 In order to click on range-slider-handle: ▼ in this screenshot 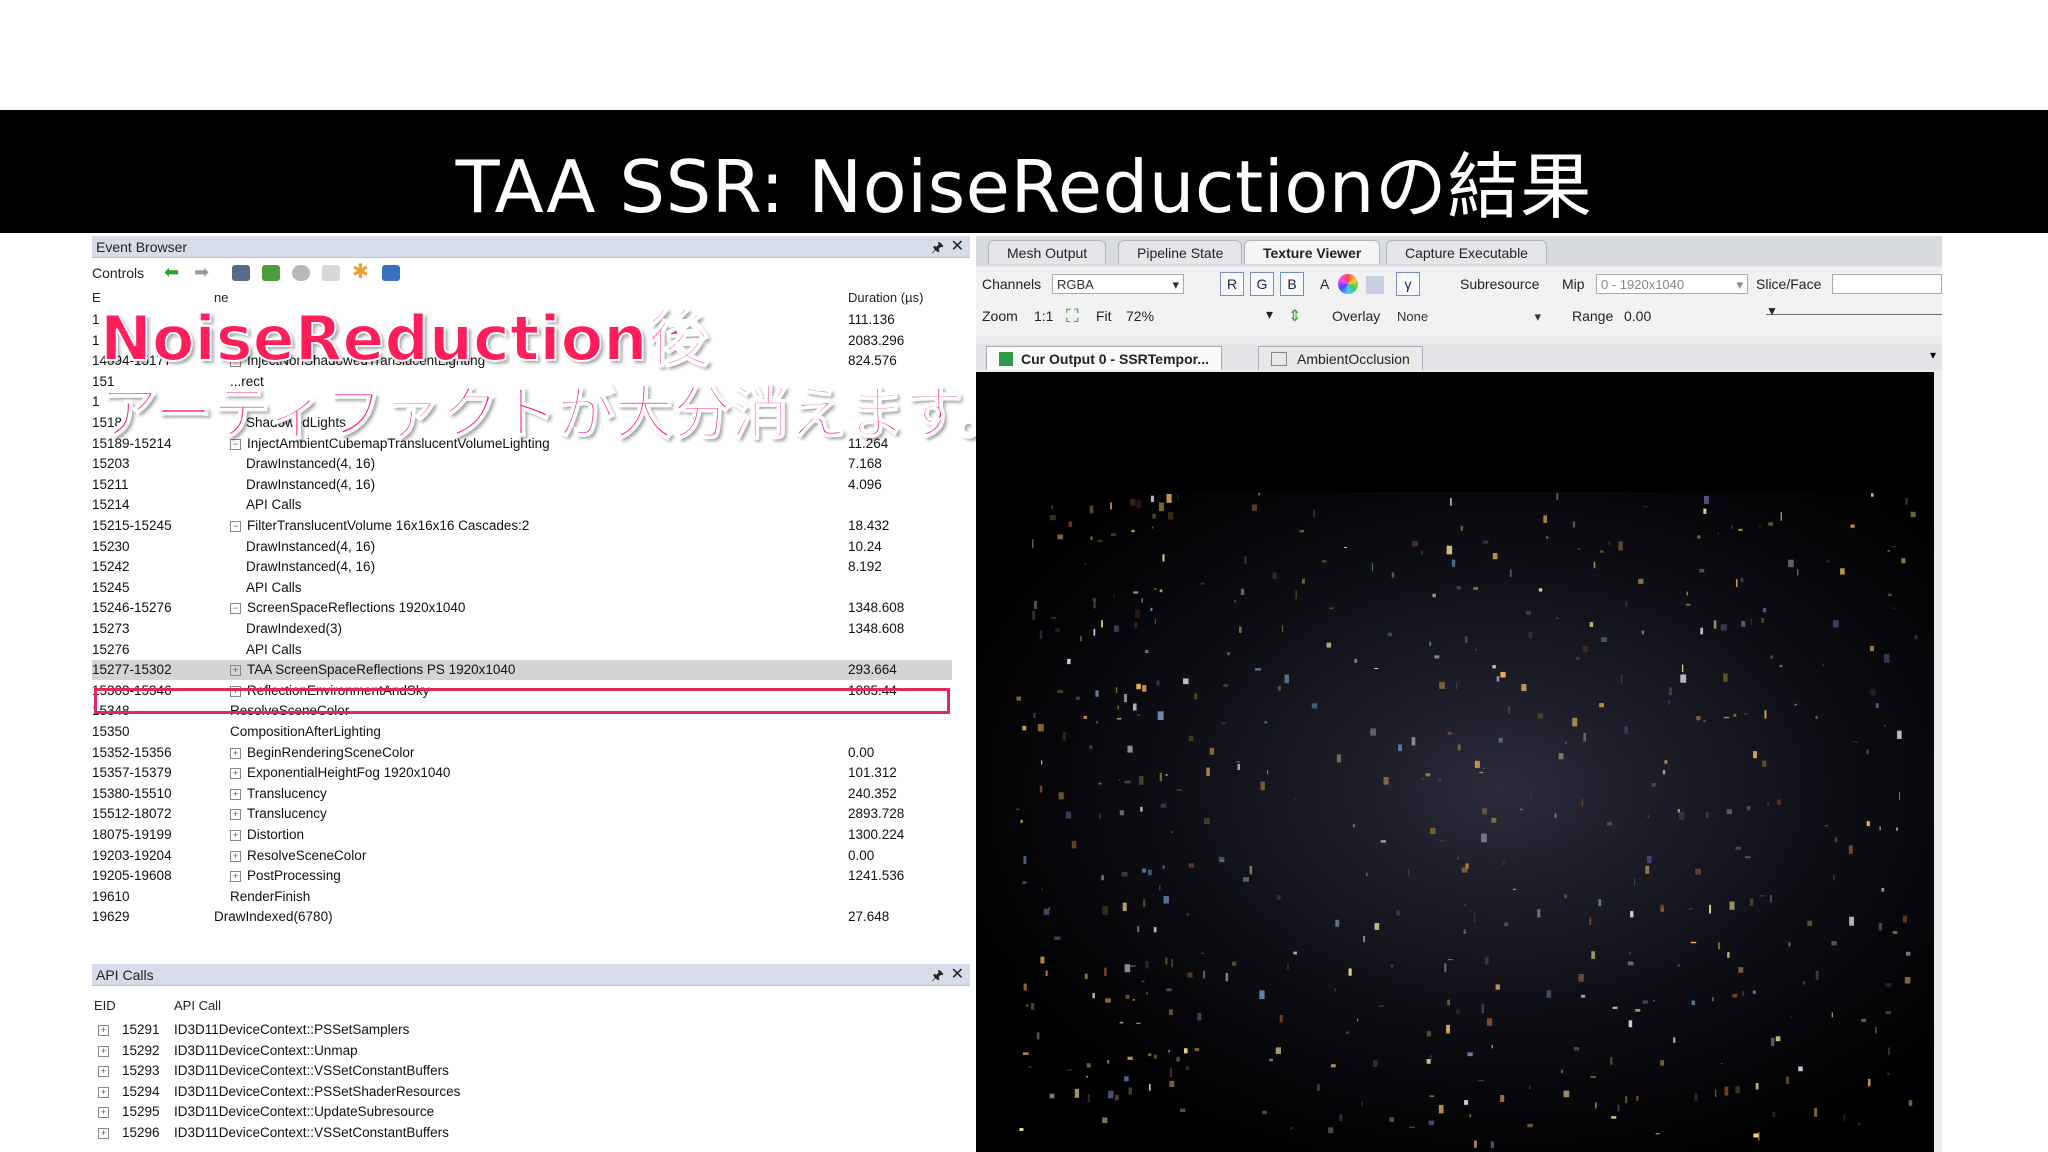, I will do `click(1772, 311)`.